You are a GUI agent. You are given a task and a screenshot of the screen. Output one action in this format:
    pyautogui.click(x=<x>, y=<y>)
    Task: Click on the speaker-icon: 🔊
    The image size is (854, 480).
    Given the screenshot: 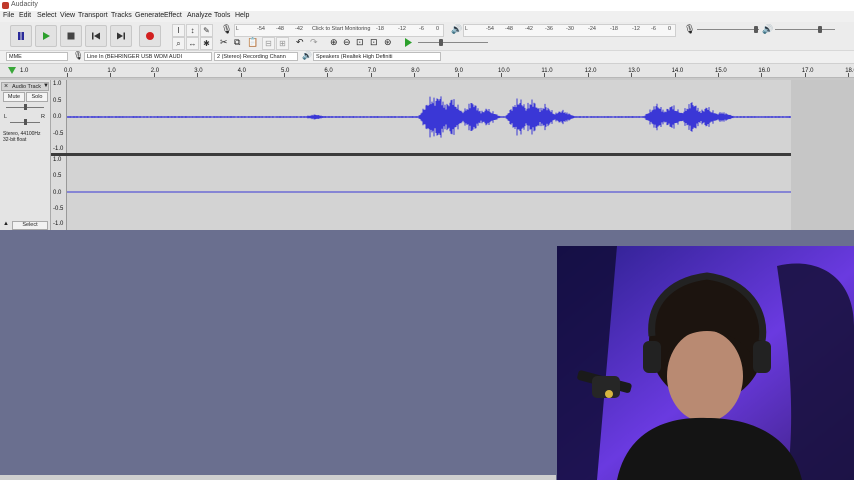 What is the action you would take?
    pyautogui.click(x=456, y=29)
    